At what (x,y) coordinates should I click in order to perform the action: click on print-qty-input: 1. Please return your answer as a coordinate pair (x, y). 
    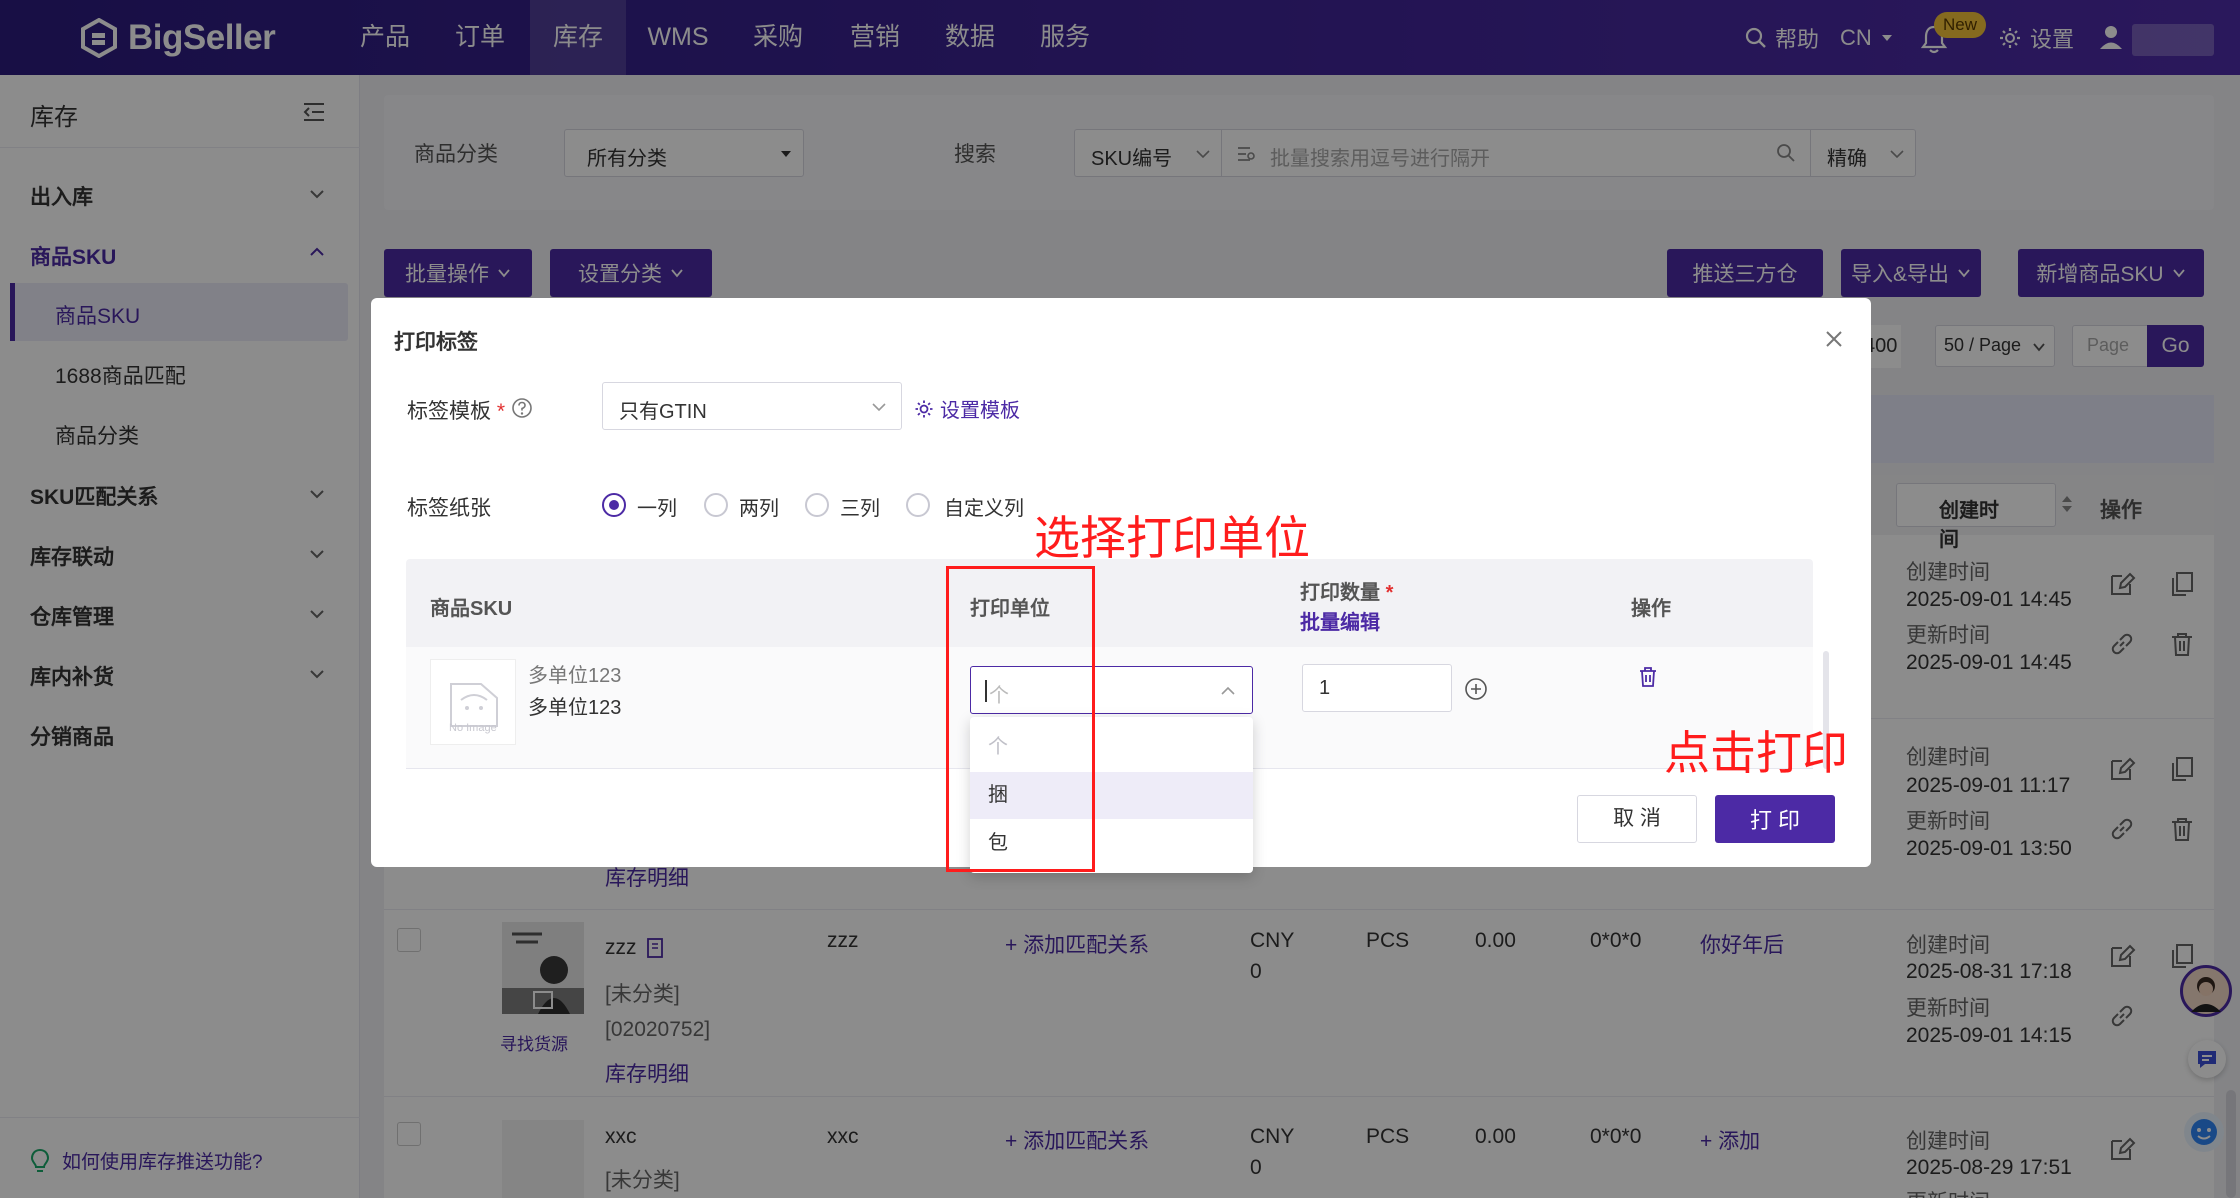
    Looking at the image, I should click on (1377, 688).